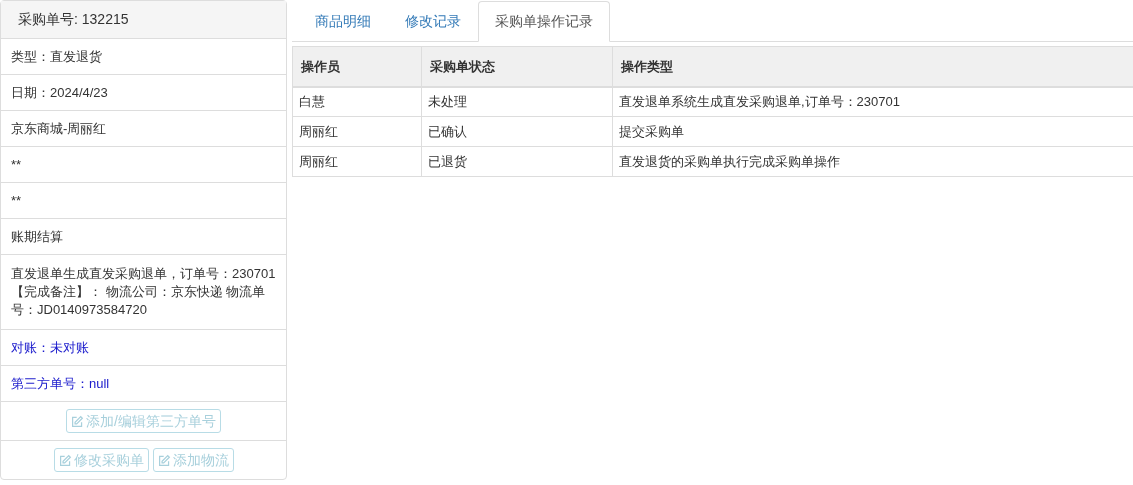  Describe the element at coordinates (343, 21) in the screenshot. I see `tab: 商品明细` at that location.